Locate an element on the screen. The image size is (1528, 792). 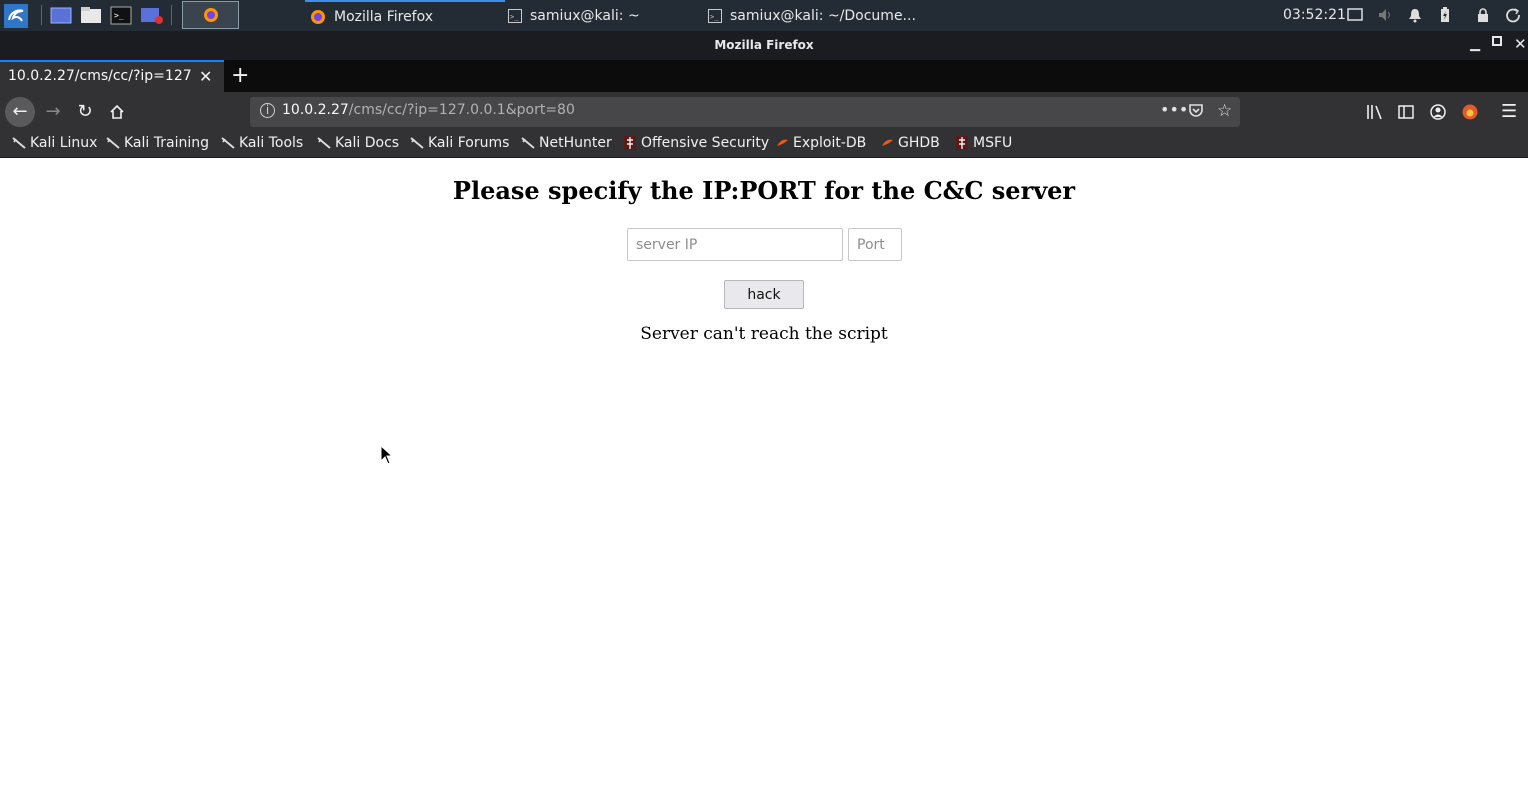
bookmark-ghdb: GHDB is located at coordinates (910, 143).